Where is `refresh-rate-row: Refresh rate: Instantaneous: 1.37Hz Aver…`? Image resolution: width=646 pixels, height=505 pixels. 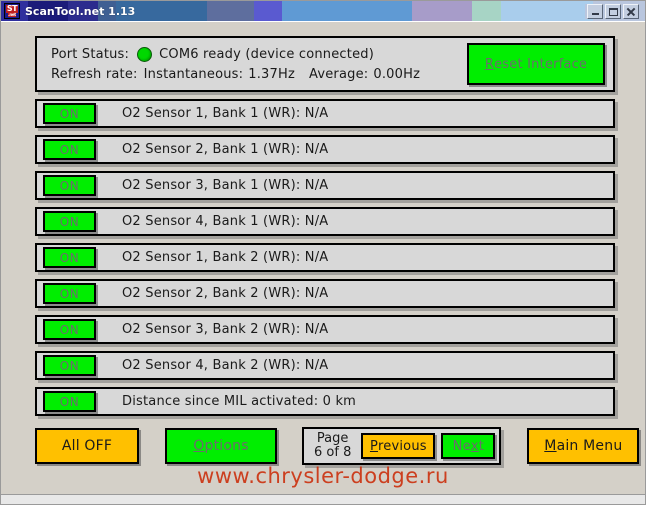 refresh-rate-row: Refresh rate: Instantaneous: 1.37Hz Aver… is located at coordinates (256, 74).